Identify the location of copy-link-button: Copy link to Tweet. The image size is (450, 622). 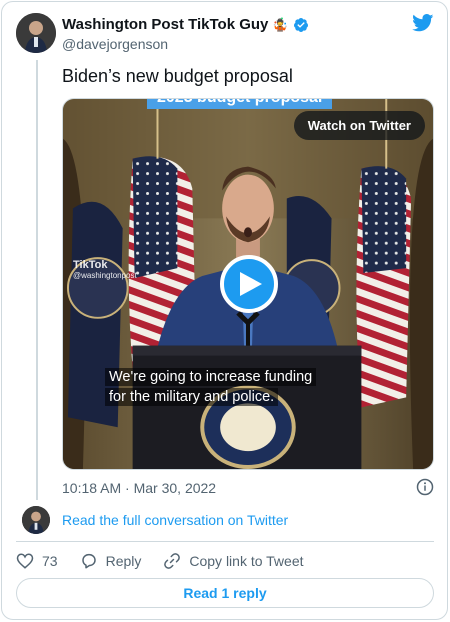
(233, 561).